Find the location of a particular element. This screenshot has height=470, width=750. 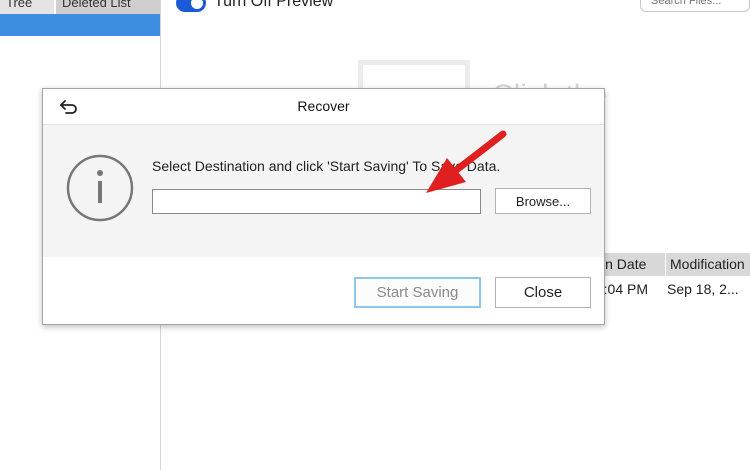

dialog-title: Recover is located at coordinates (323, 106).